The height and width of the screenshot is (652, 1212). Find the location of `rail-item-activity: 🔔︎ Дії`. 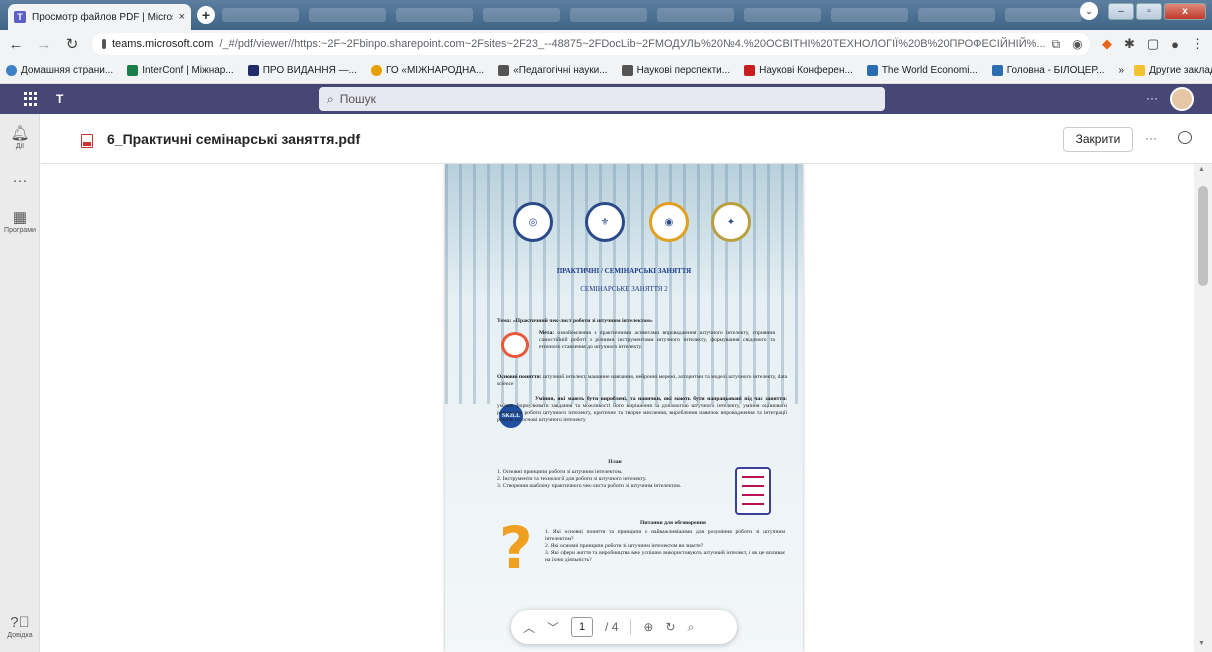

rail-item-activity: 🔔︎ Дії is located at coordinates (20, 137).